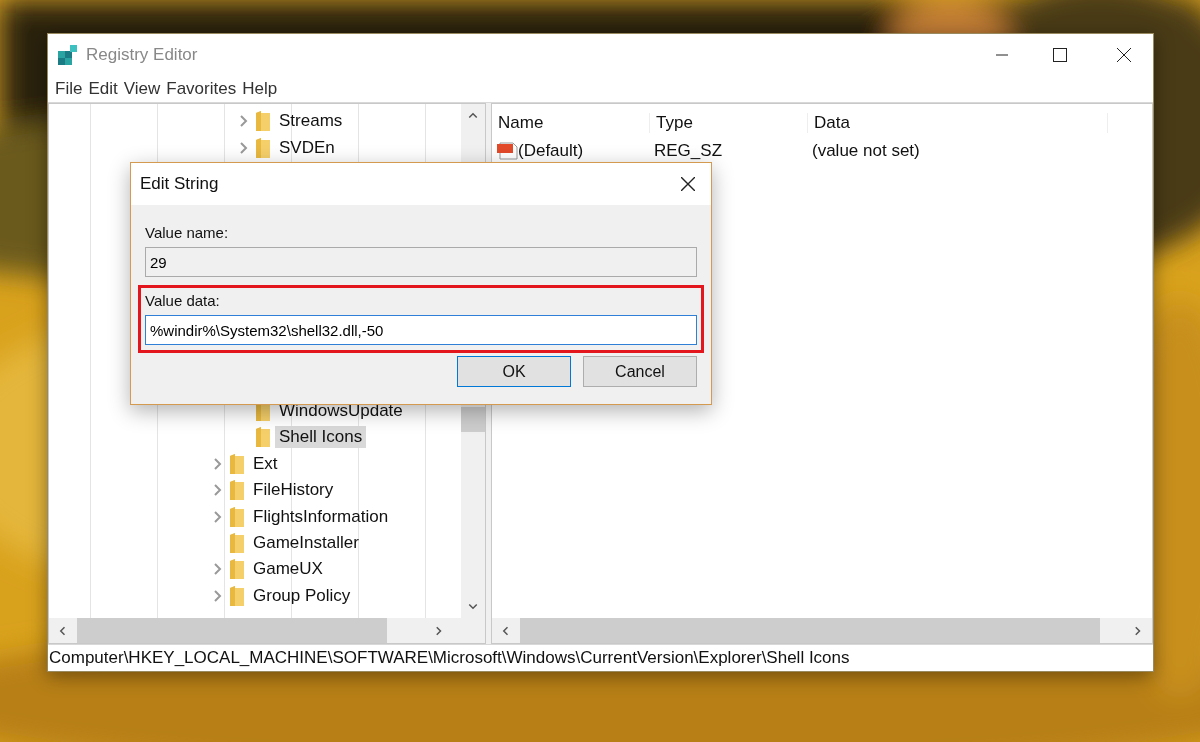 The image size is (1200, 742). What do you see at coordinates (1060, 55) in the screenshot?
I see `maximize-icon` at bounding box center [1060, 55].